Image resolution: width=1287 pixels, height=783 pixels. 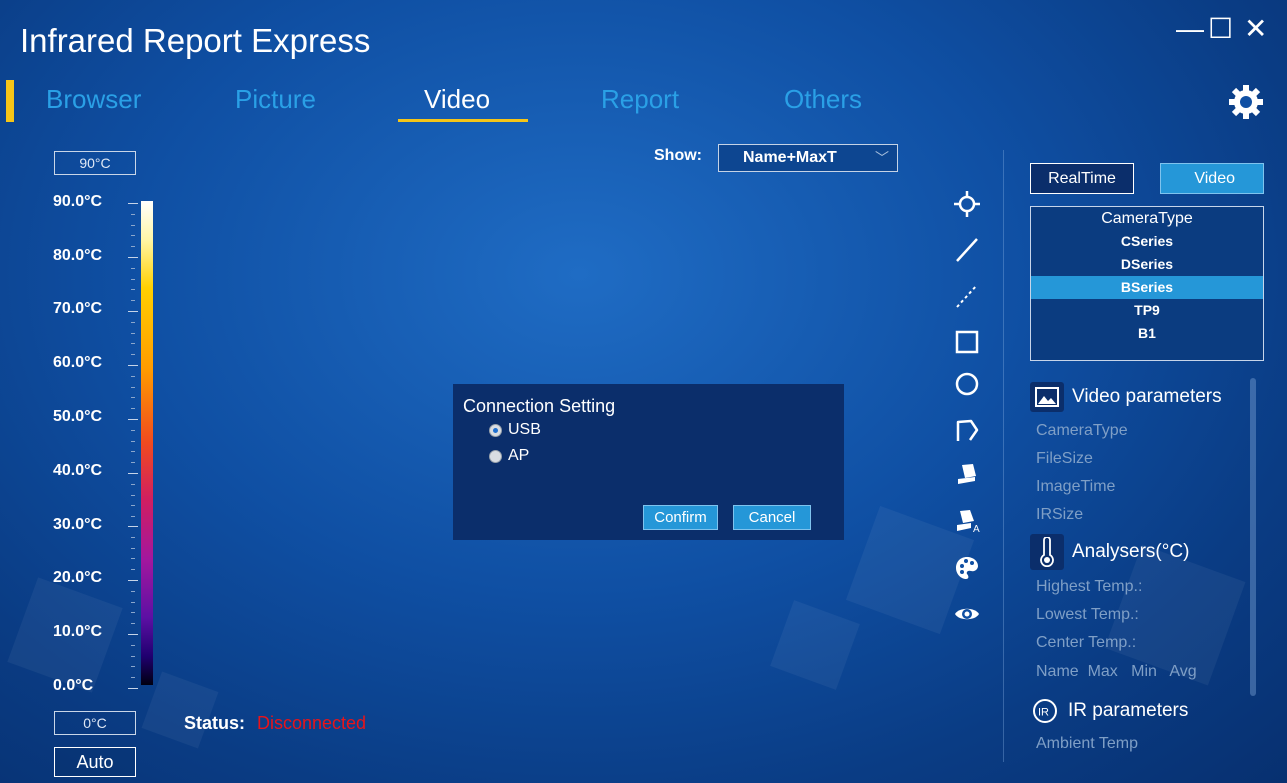 I want to click on tab-picture: Picture, so click(x=275, y=99).